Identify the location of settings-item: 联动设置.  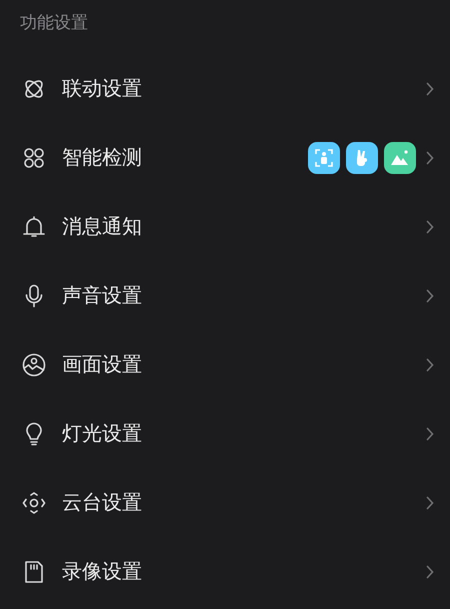
(225, 88).